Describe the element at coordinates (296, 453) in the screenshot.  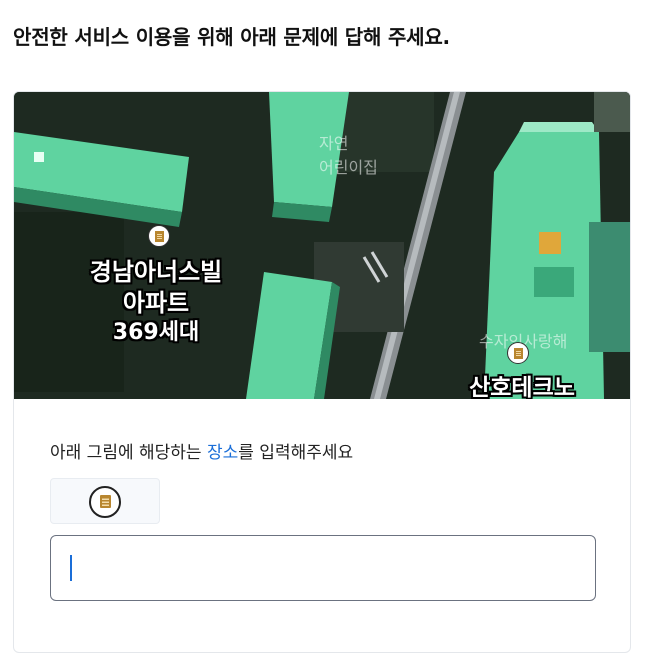
I see `question-suffix: 를 입력해주세요` at that location.